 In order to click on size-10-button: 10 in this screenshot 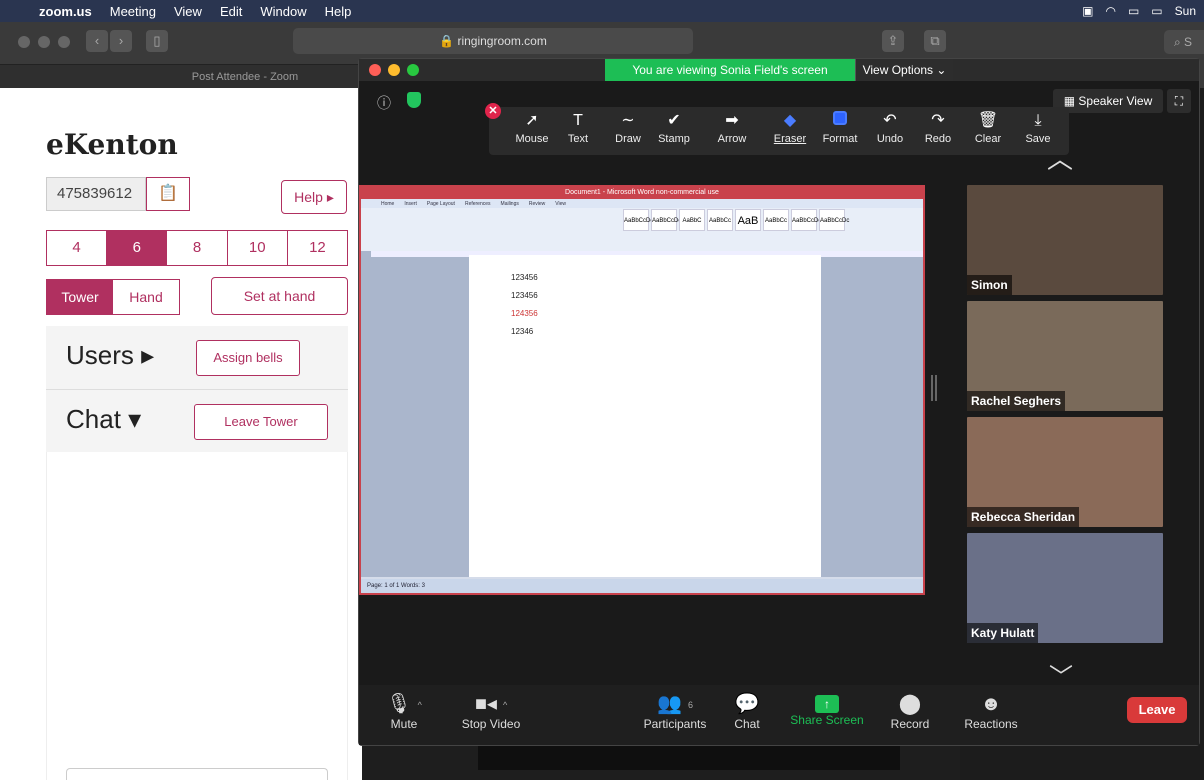, I will do `click(256, 248)`.